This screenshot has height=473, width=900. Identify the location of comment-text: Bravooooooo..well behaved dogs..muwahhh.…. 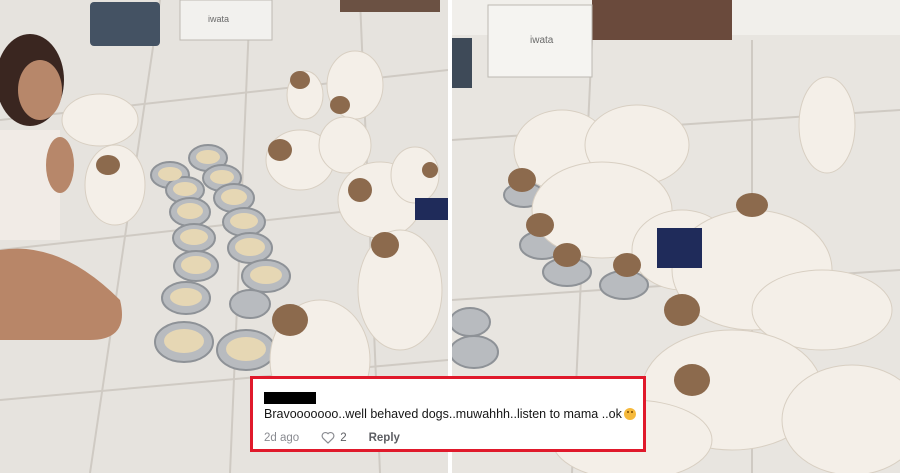
(450, 414).